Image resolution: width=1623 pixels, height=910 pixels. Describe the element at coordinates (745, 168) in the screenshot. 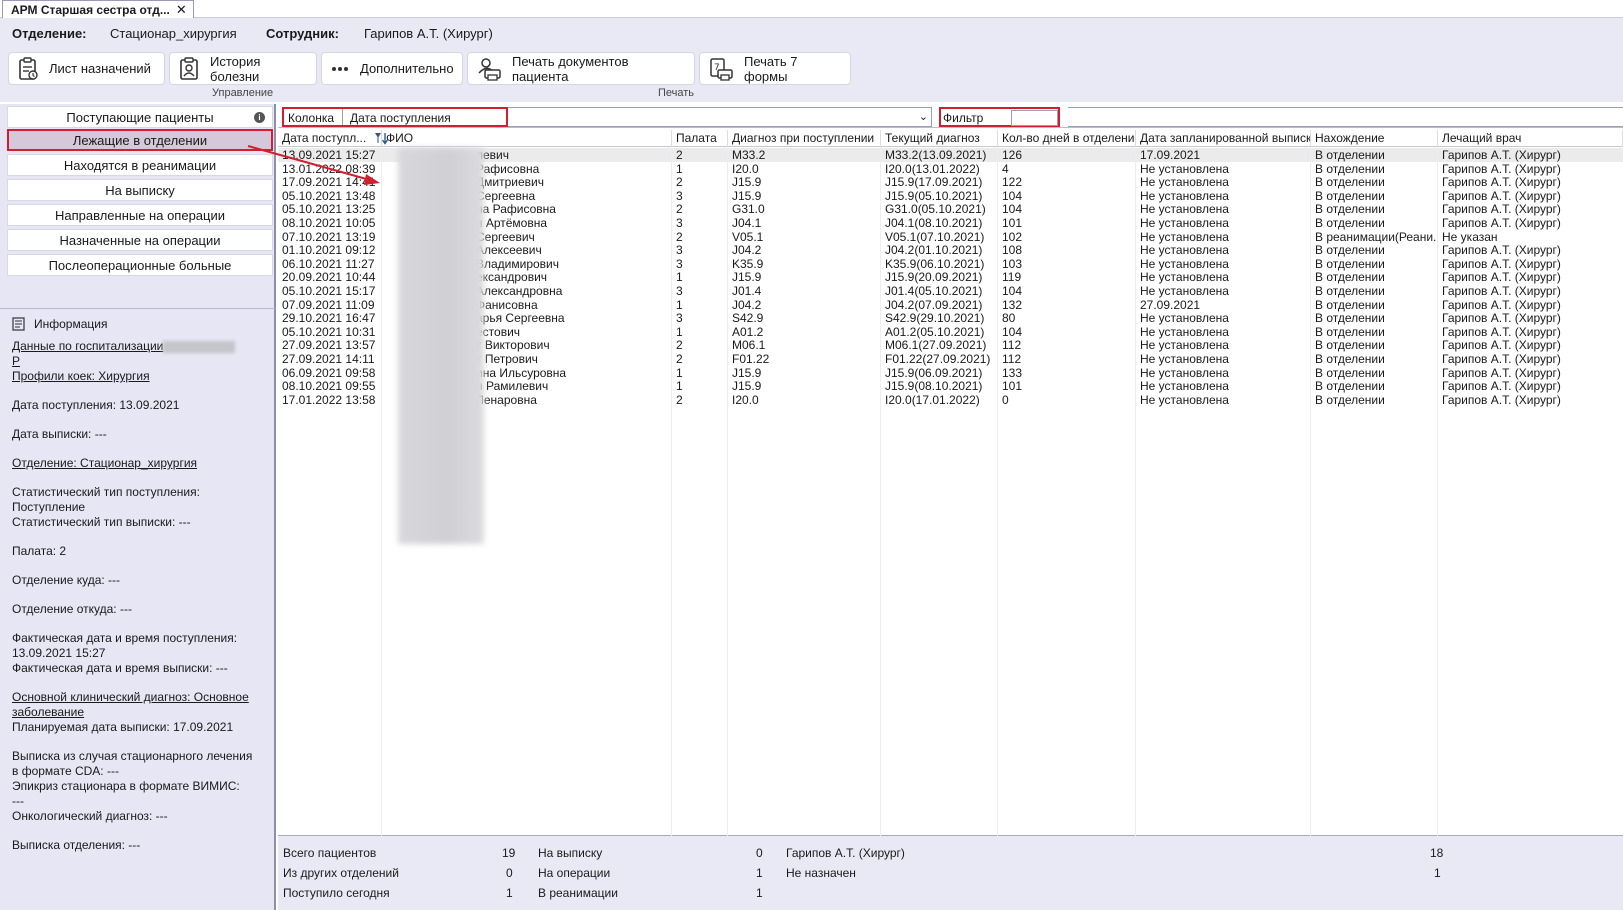

I see `table-cell: I20.0` at that location.